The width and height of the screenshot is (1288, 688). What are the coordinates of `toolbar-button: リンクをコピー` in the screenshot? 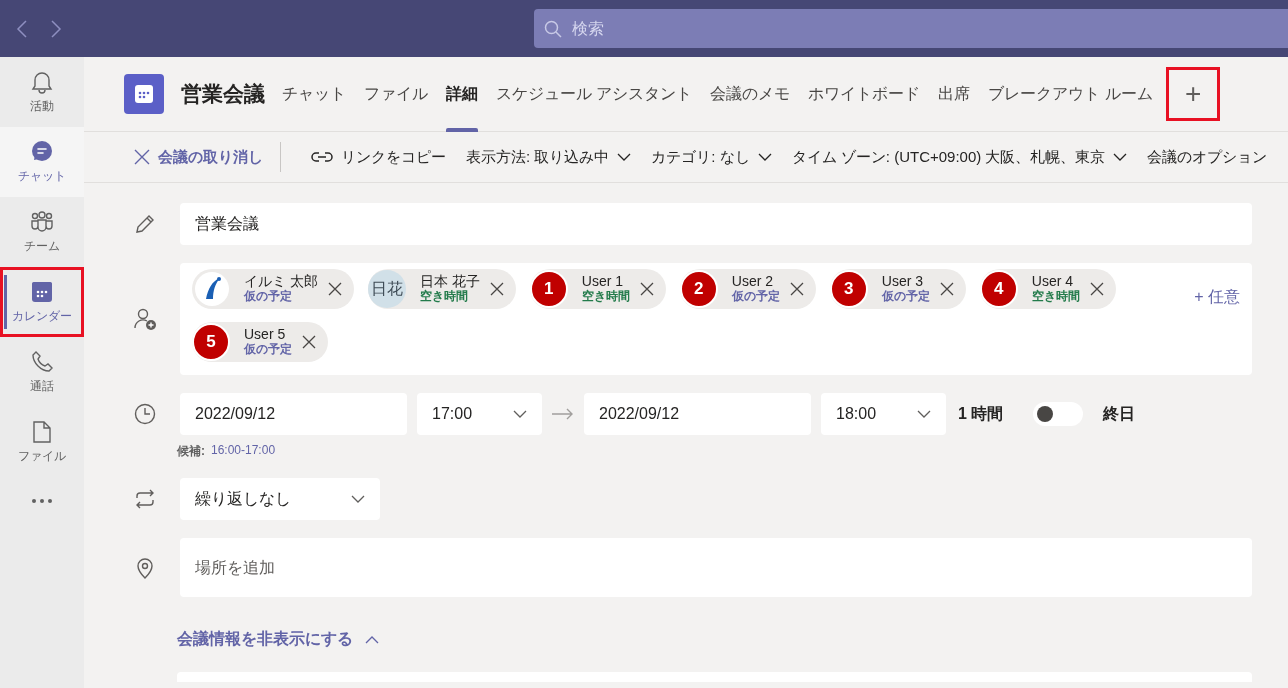 It's located at (378, 157).